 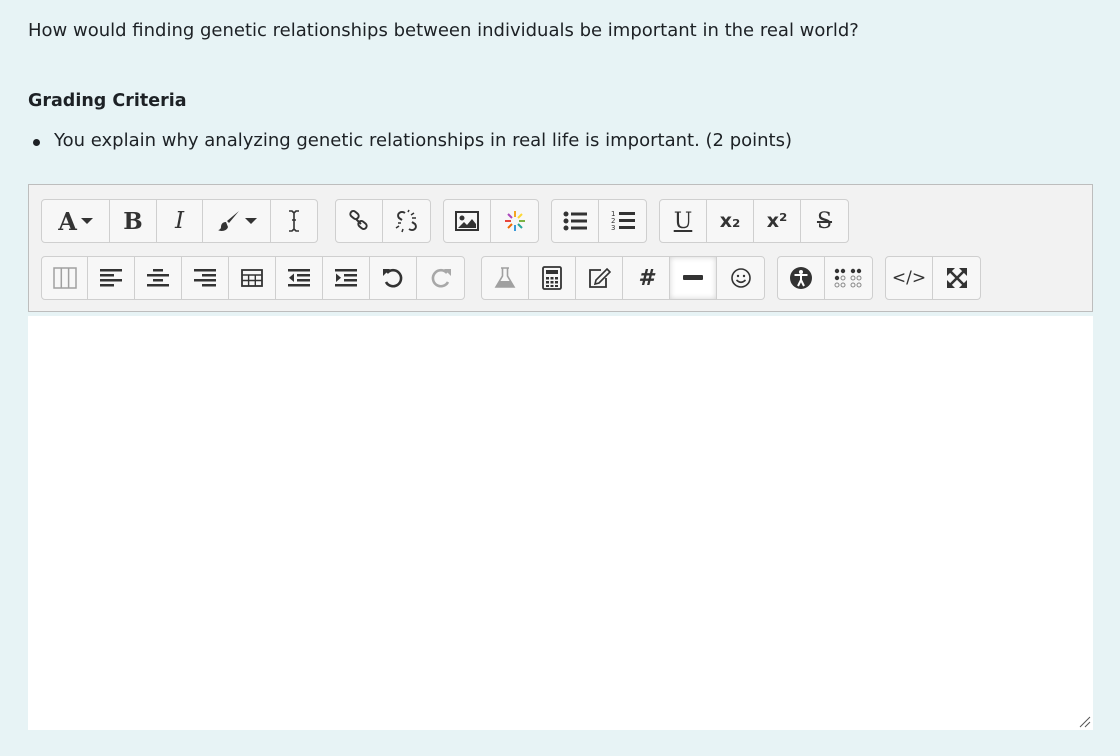 I want to click on undo-icon, so click(x=393, y=278).